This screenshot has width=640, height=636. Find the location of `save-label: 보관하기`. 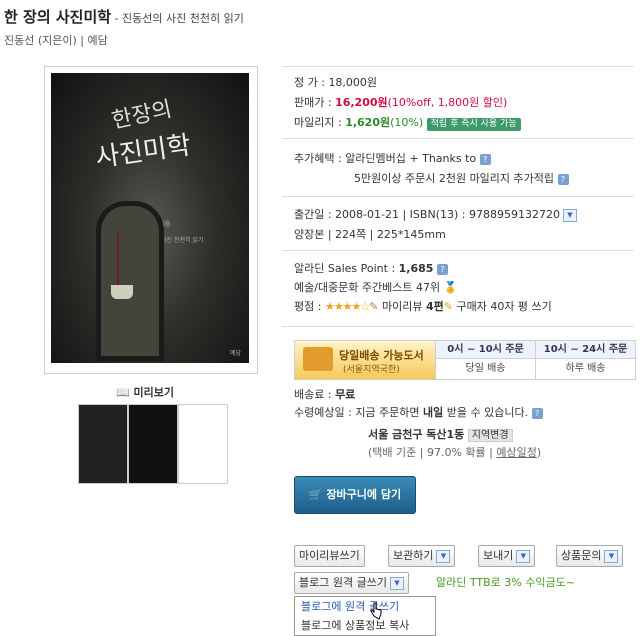

save-label: 보관하기 is located at coordinates (413, 555).